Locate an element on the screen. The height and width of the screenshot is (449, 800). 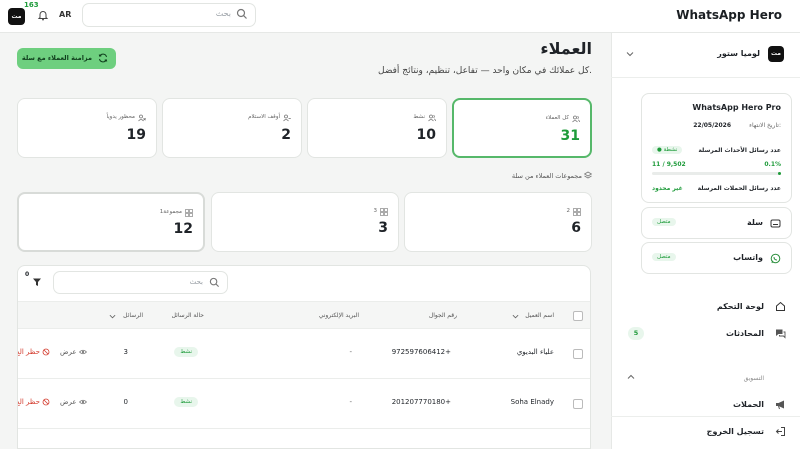
bell-icon is located at coordinates (43, 15).